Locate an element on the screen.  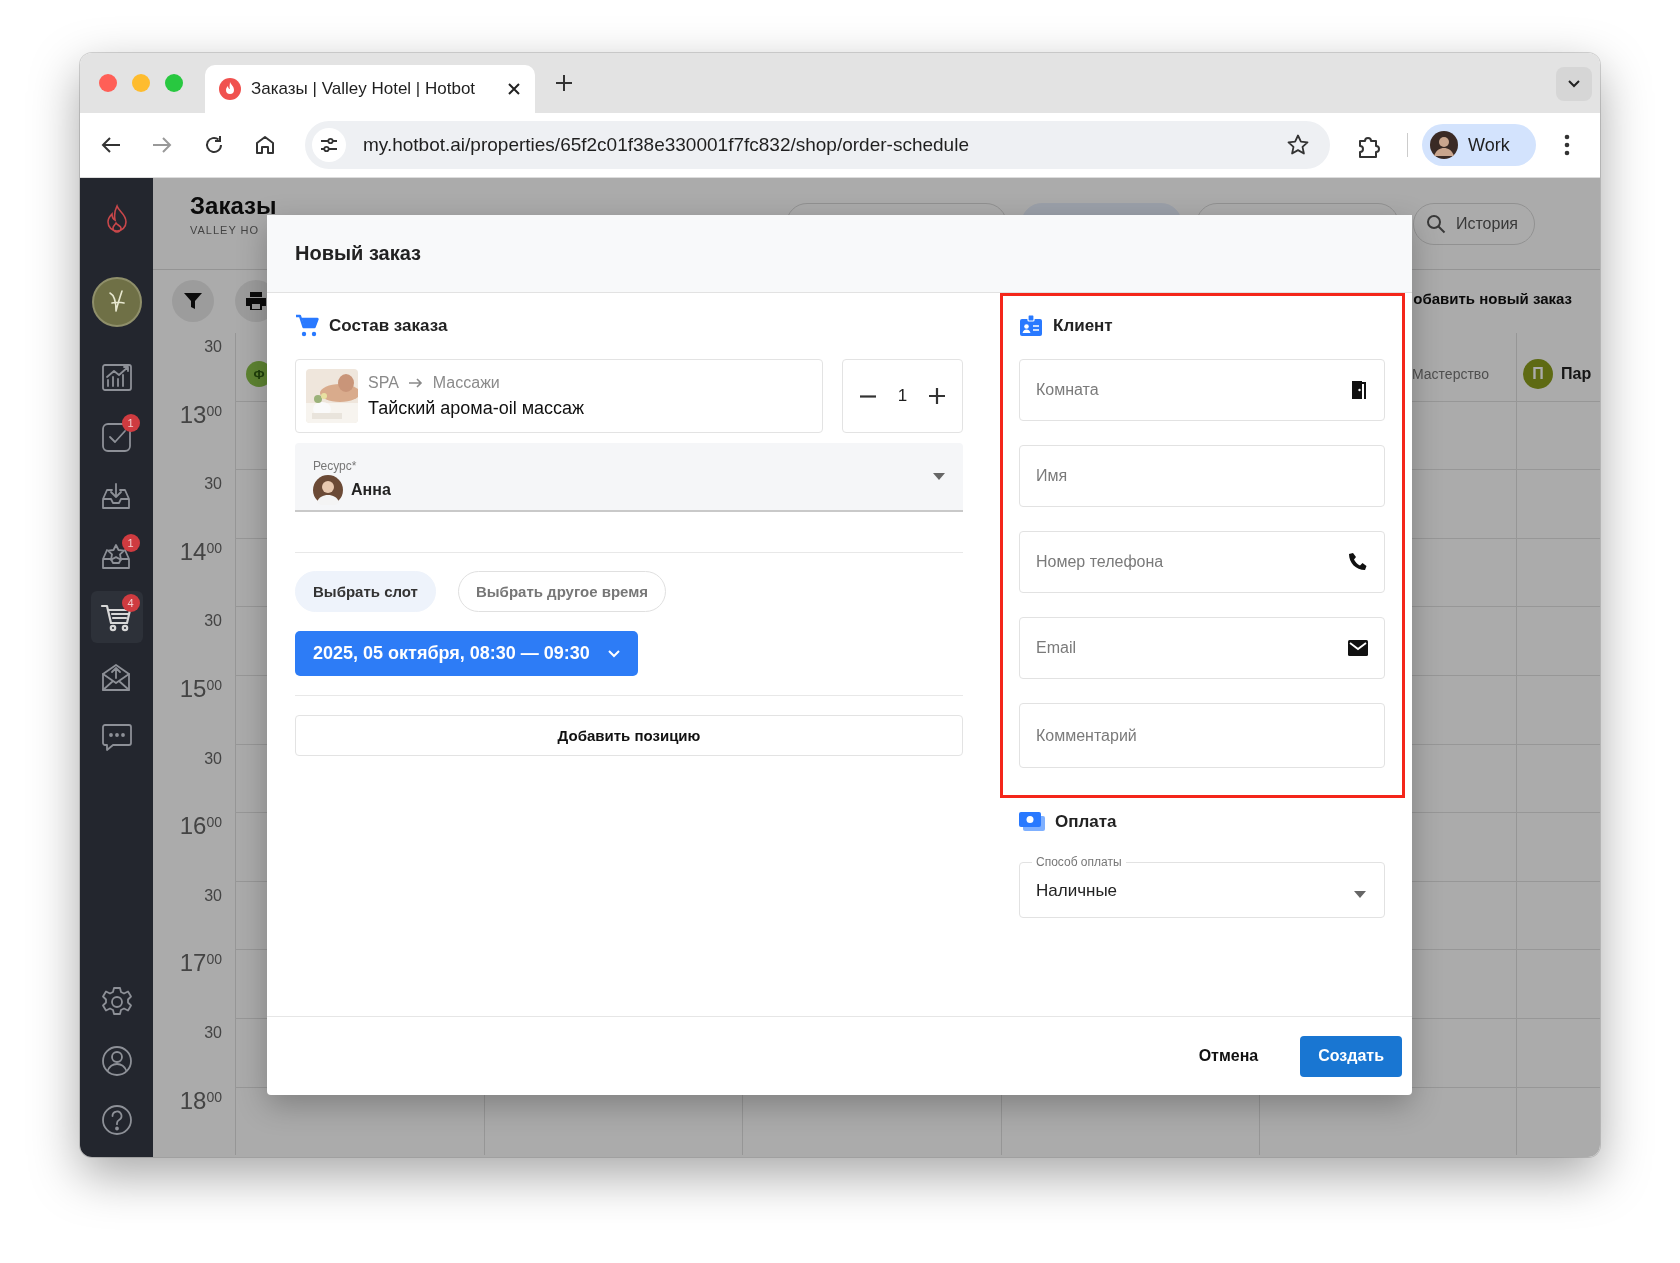
time-label: 17$^{00}$ is located at coordinates (200, 964).